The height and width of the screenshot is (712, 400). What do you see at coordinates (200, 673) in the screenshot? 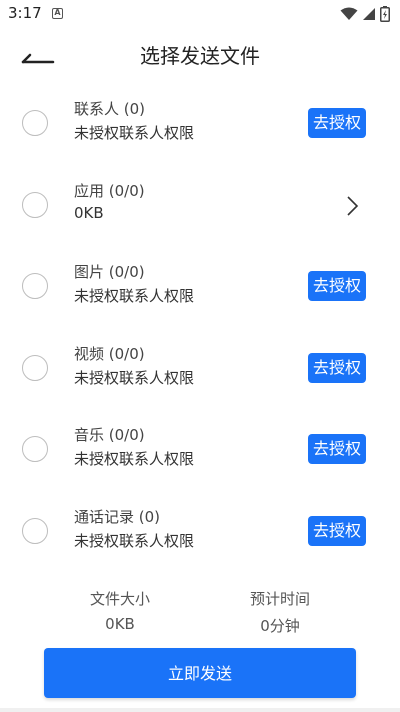
I see `send-now-button: 立即发送` at bounding box center [200, 673].